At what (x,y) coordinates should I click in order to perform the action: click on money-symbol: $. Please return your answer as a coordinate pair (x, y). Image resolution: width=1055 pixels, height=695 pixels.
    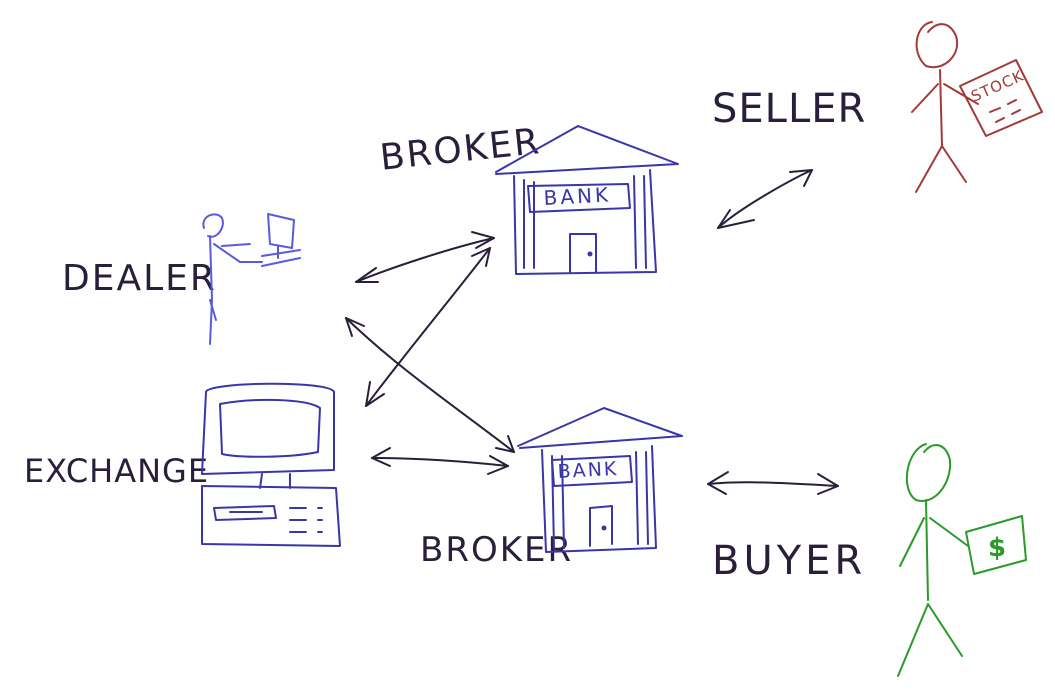
    Looking at the image, I should click on (997, 548).